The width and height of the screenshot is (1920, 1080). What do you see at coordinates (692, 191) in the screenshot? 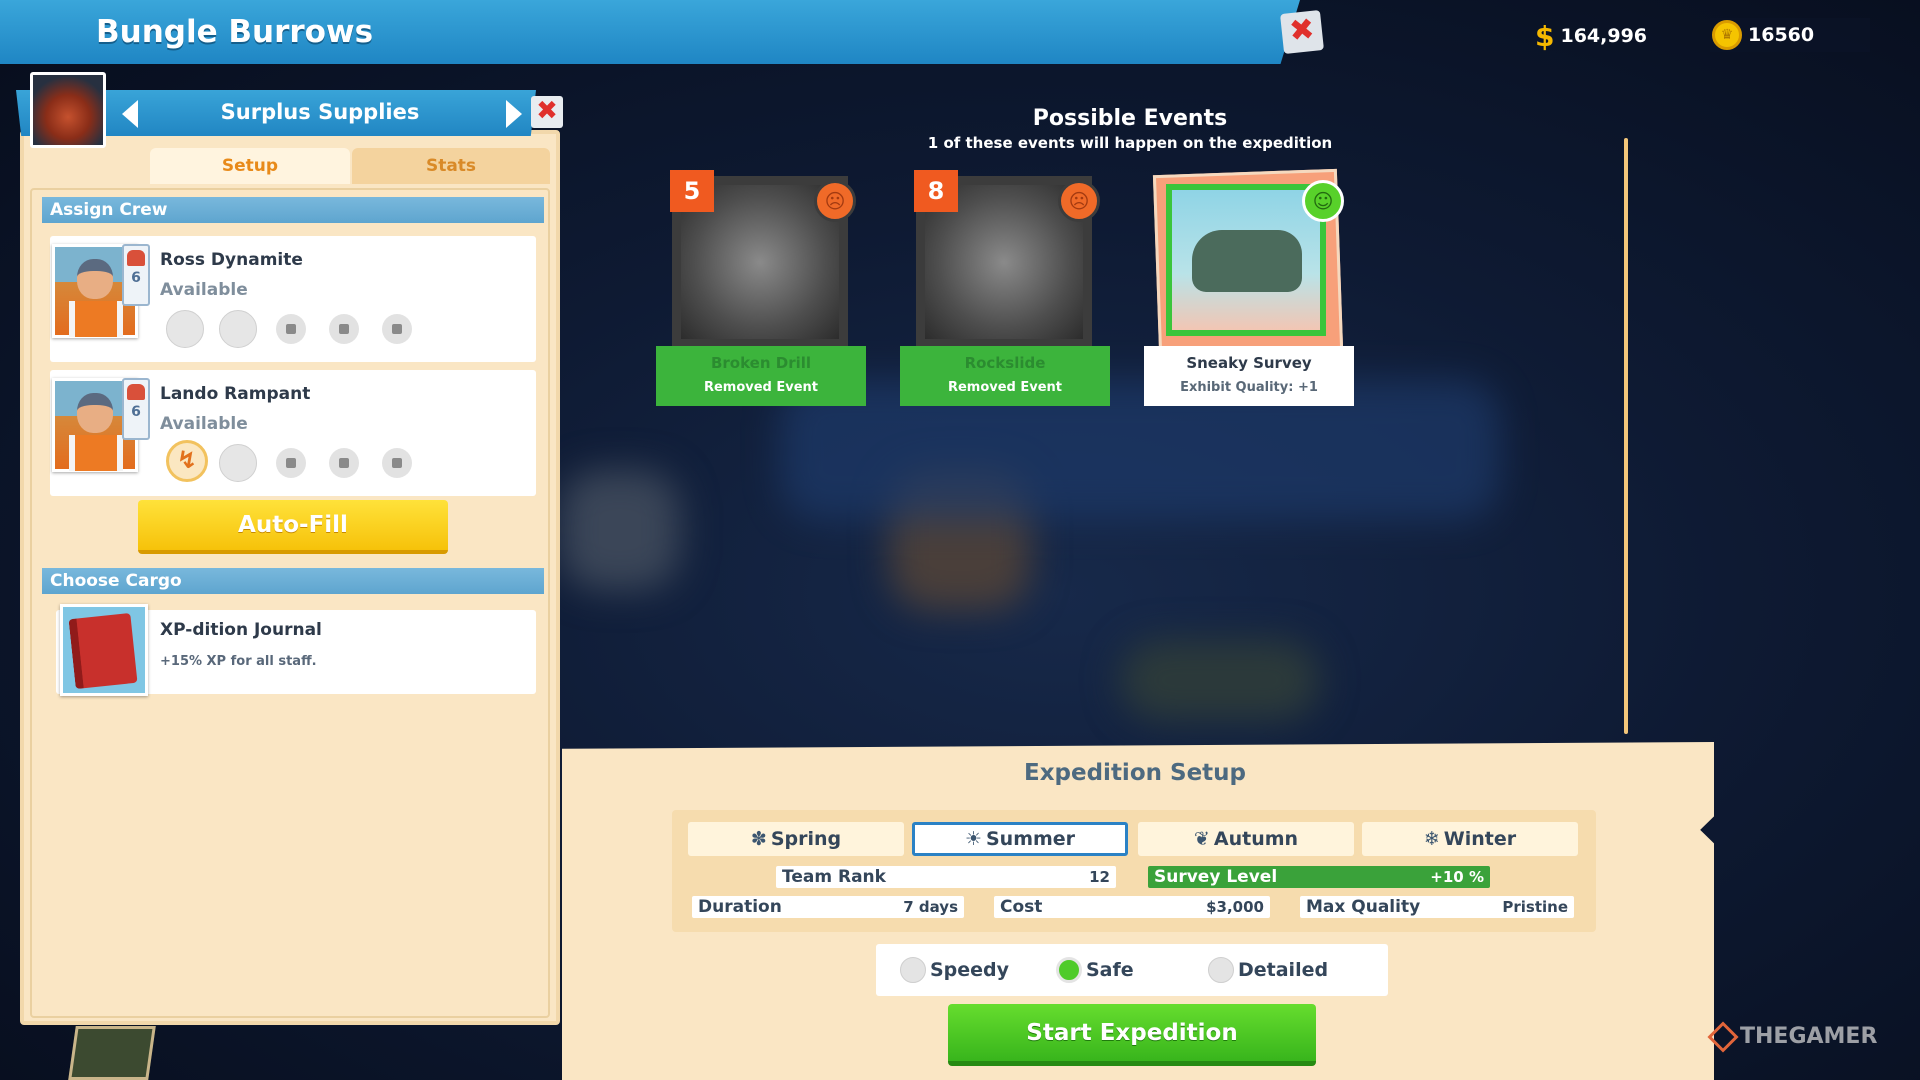
I see `event-number: 5` at bounding box center [692, 191].